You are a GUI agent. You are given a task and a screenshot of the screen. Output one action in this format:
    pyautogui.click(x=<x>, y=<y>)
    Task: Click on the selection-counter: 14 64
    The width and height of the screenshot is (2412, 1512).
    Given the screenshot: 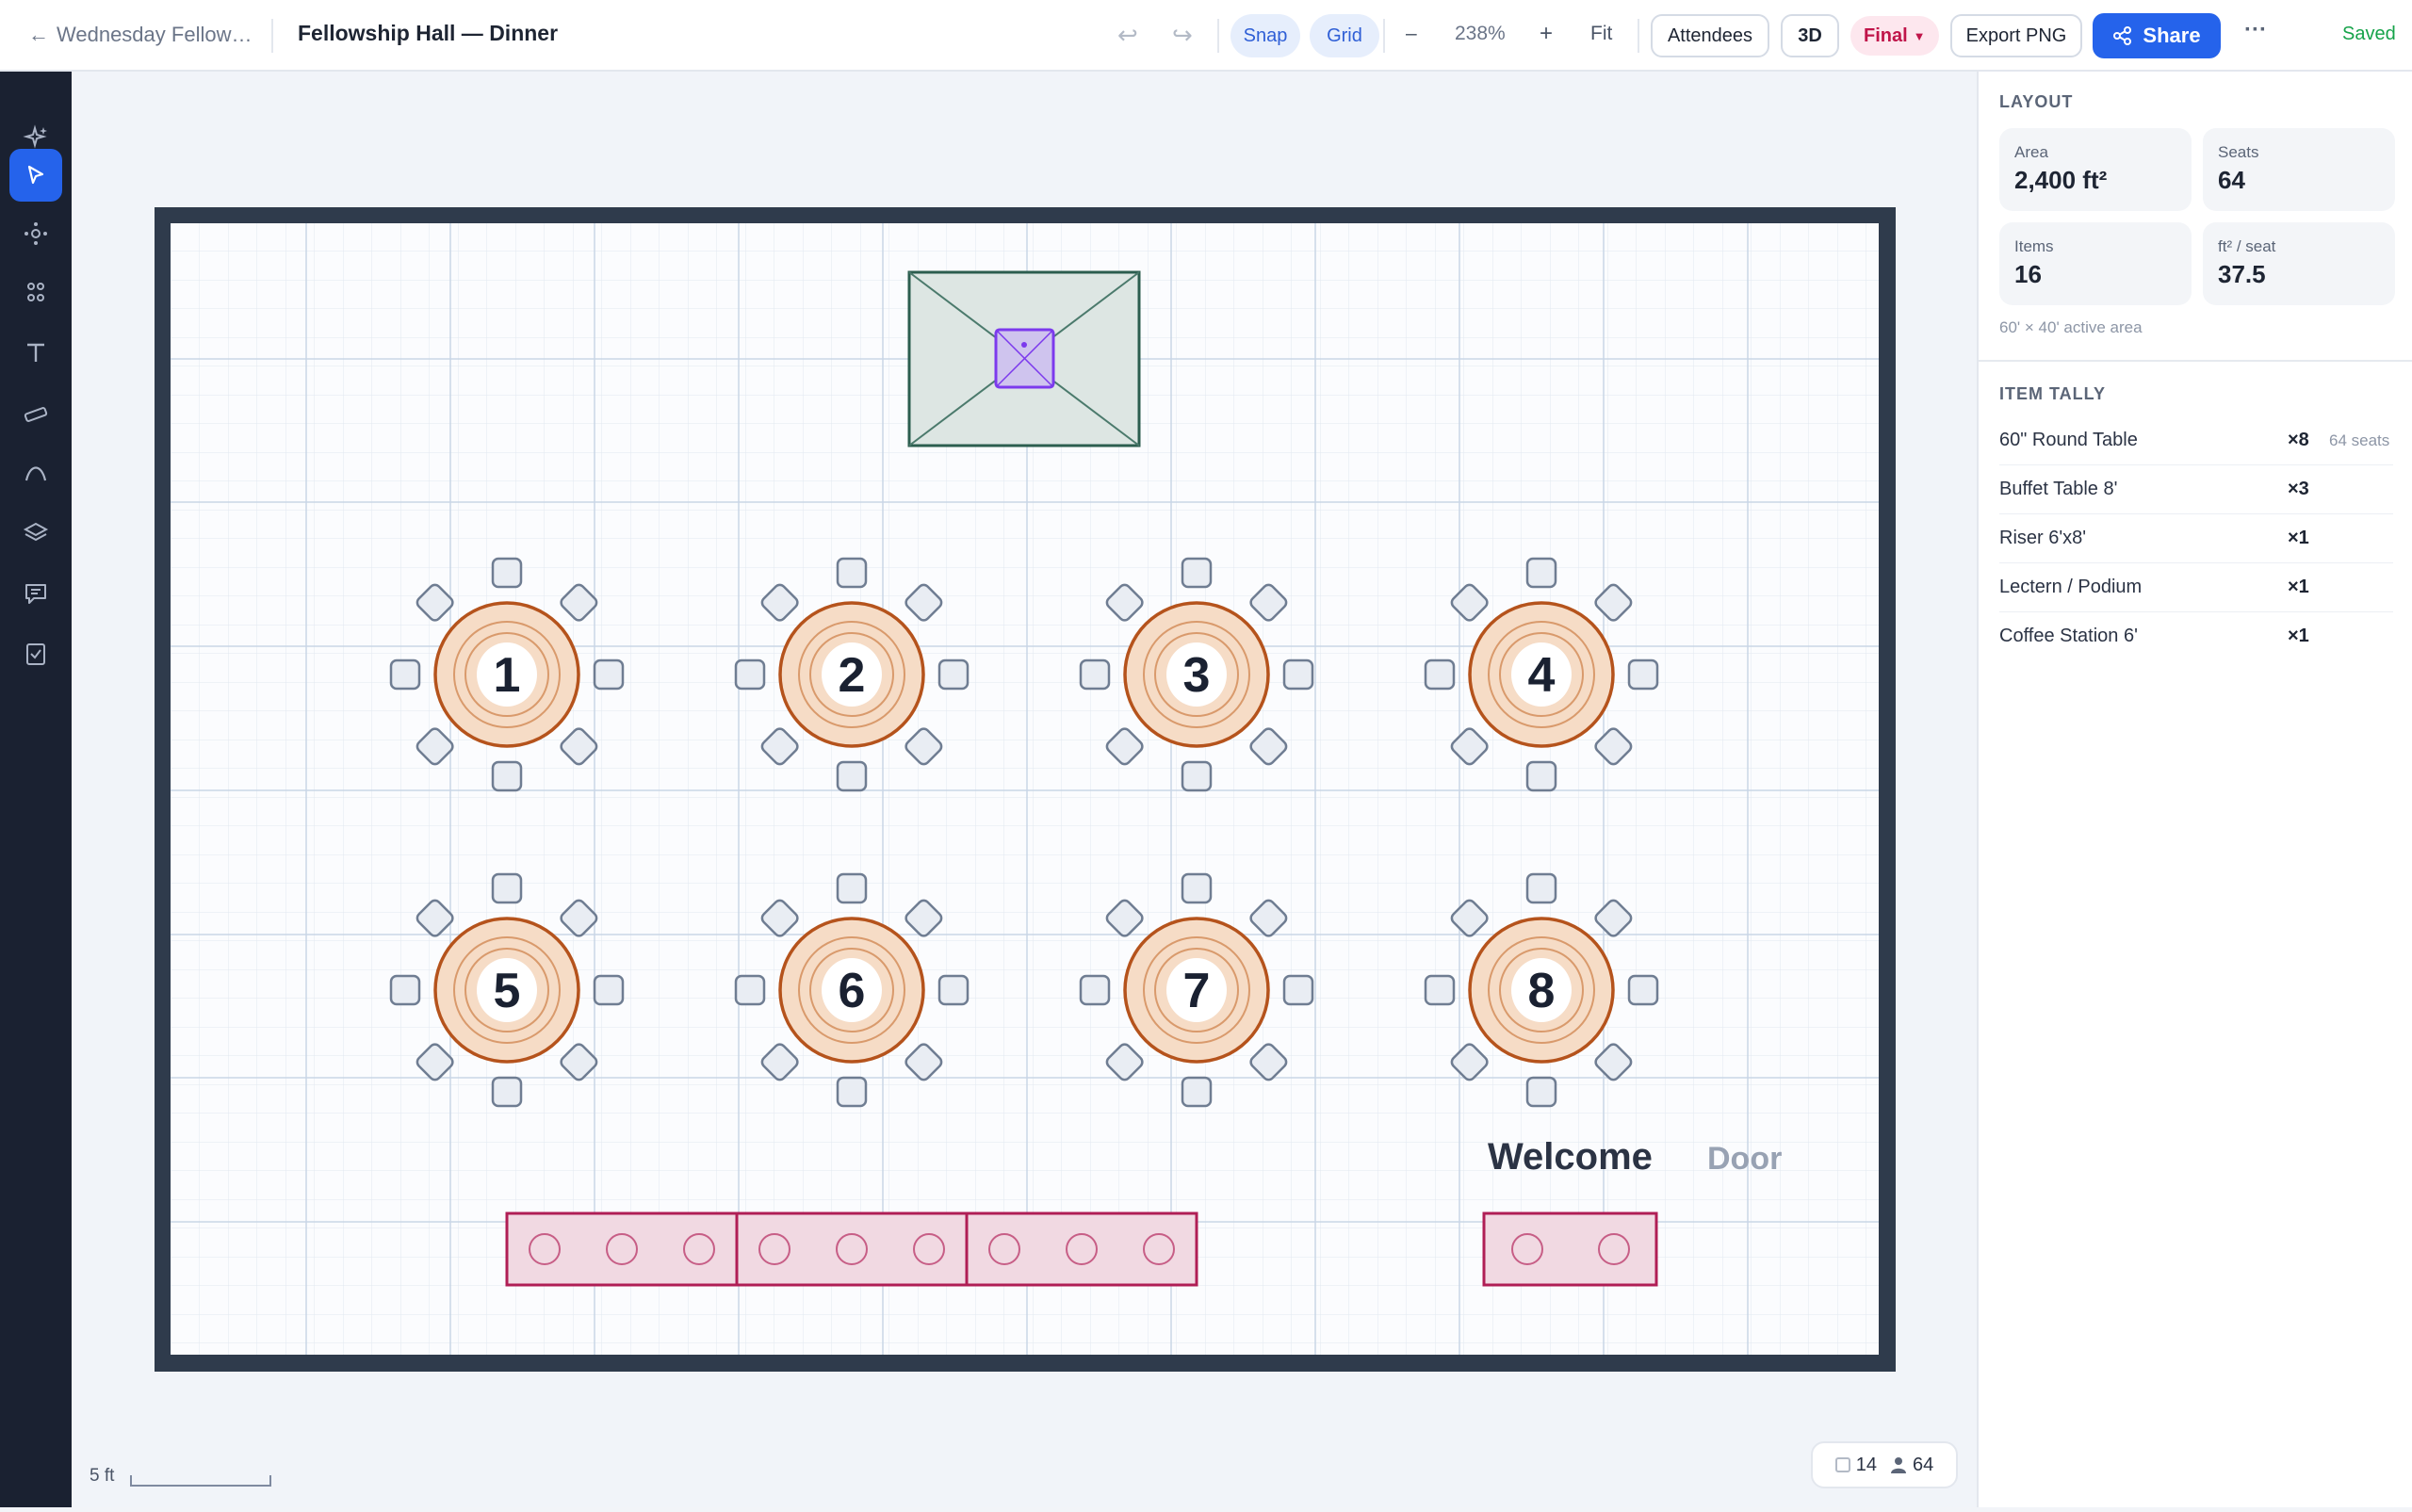 What is the action you would take?
    pyautogui.click(x=1884, y=1464)
    